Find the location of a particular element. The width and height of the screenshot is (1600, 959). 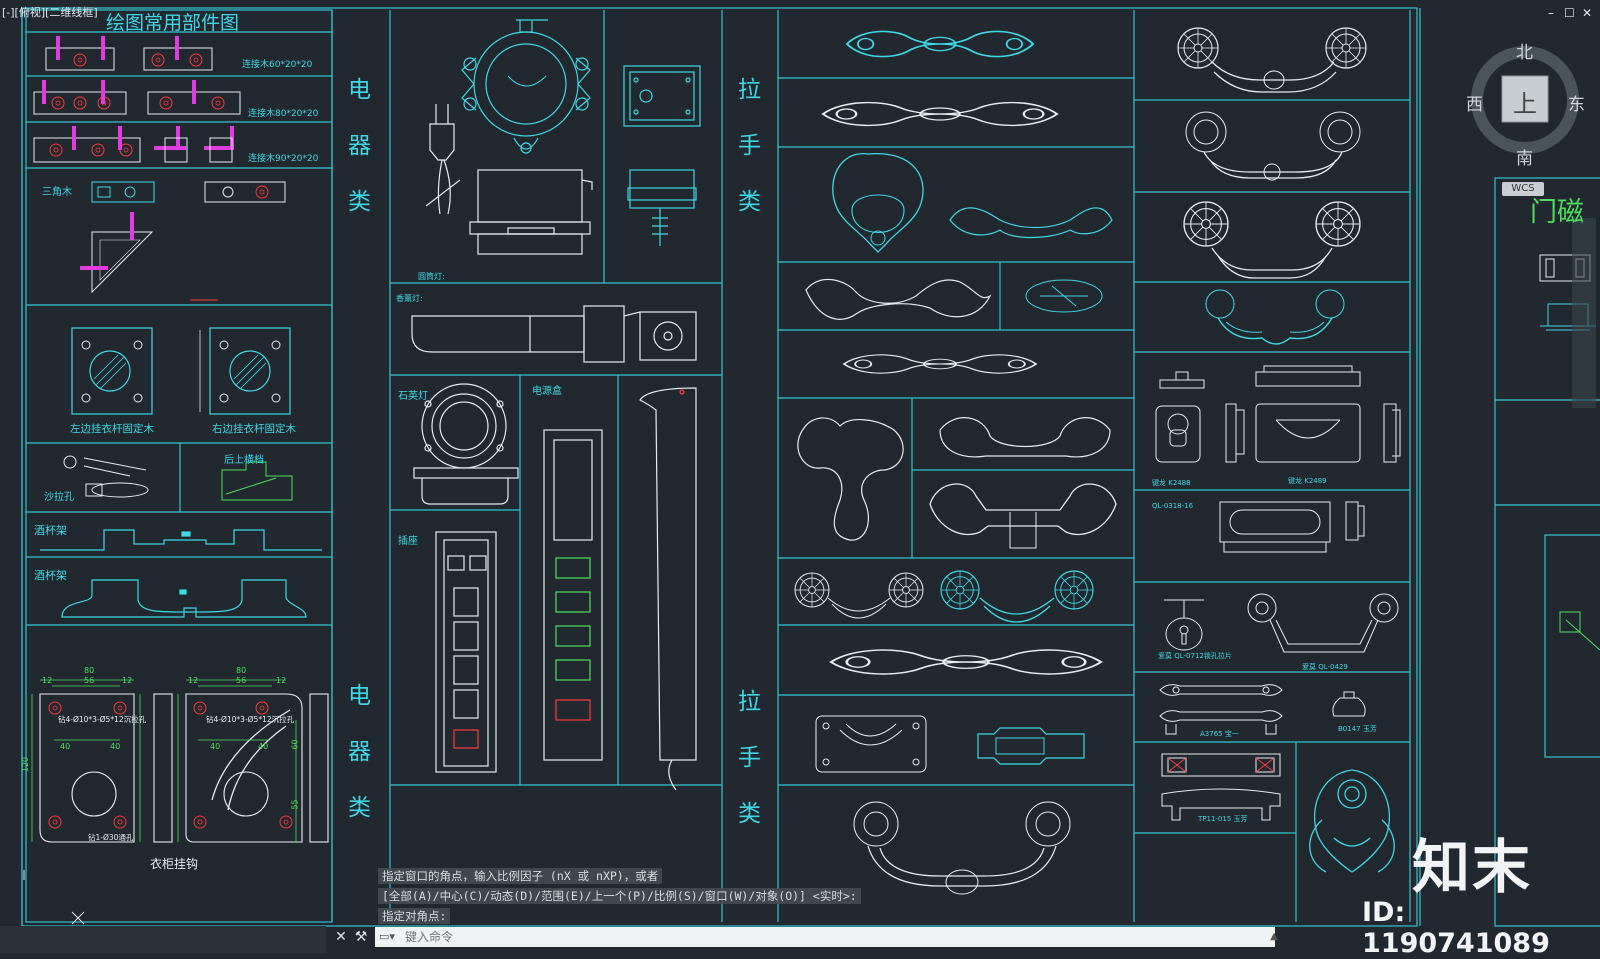

dim-80b: 80 is located at coordinates (241, 670).